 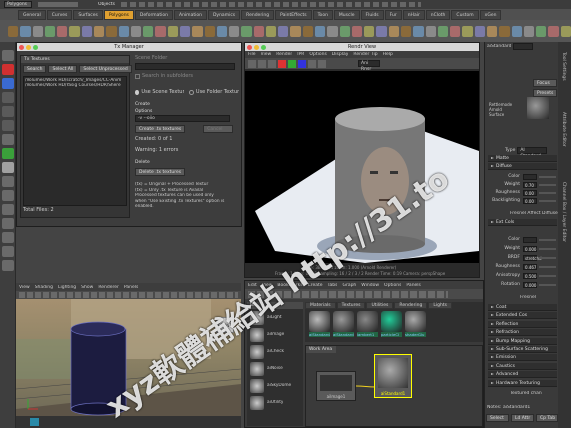 I want to click on attr-section: Emission, so click(x=522, y=358).